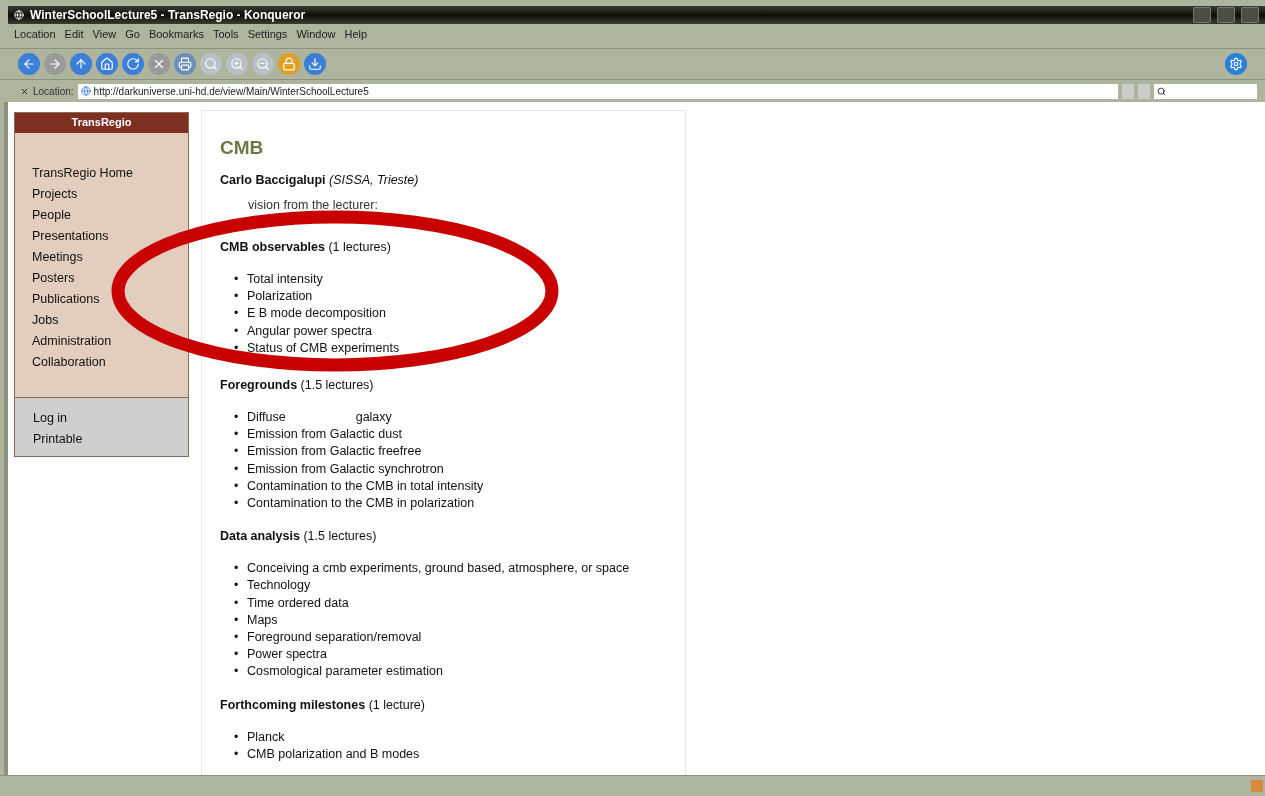  I want to click on list-item: Cosmological parameter estimation, so click(345, 672).